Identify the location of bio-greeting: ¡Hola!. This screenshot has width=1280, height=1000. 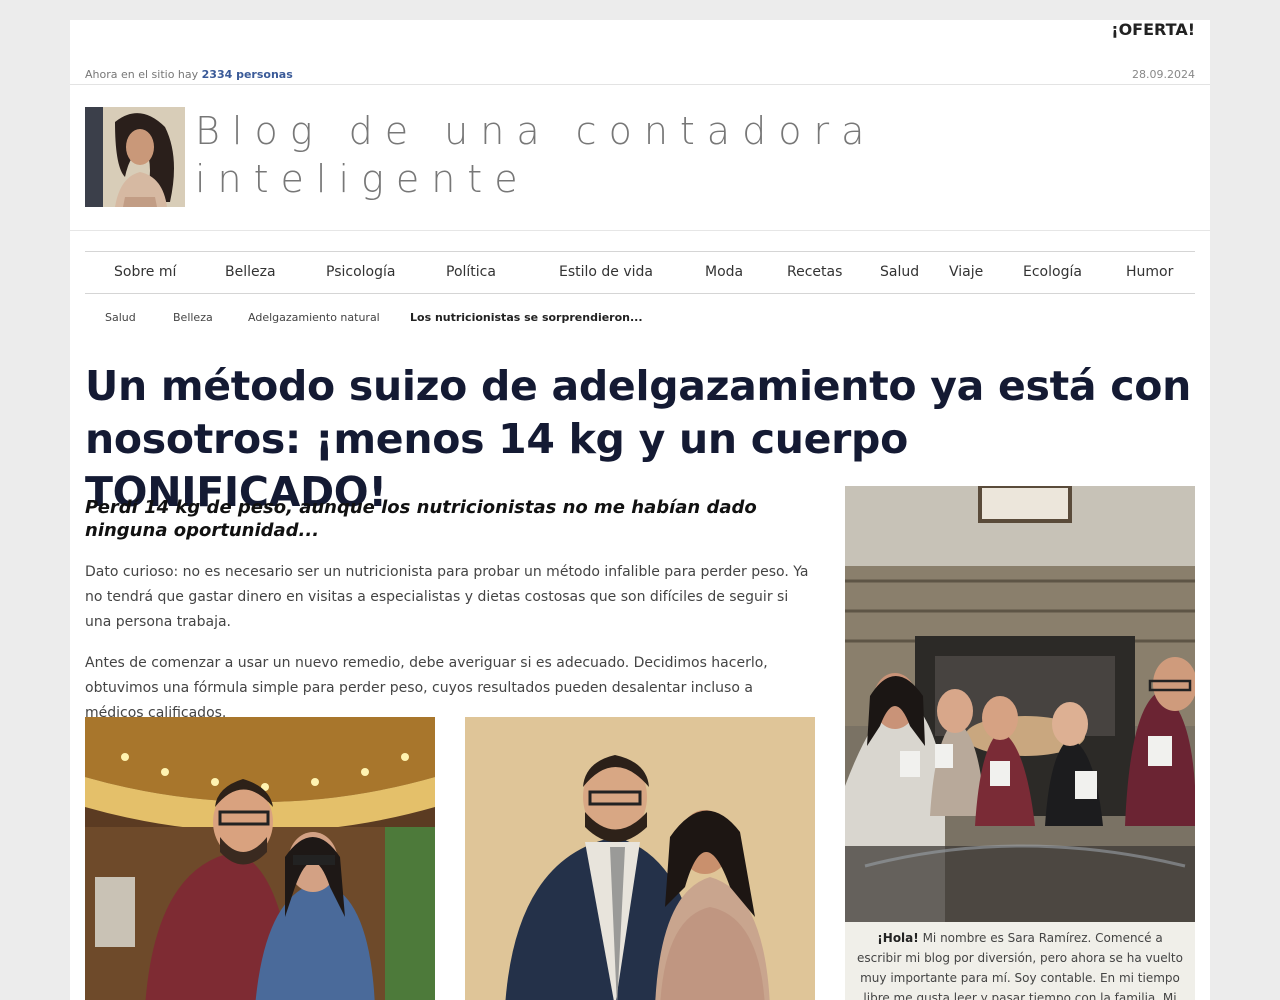
(898, 938).